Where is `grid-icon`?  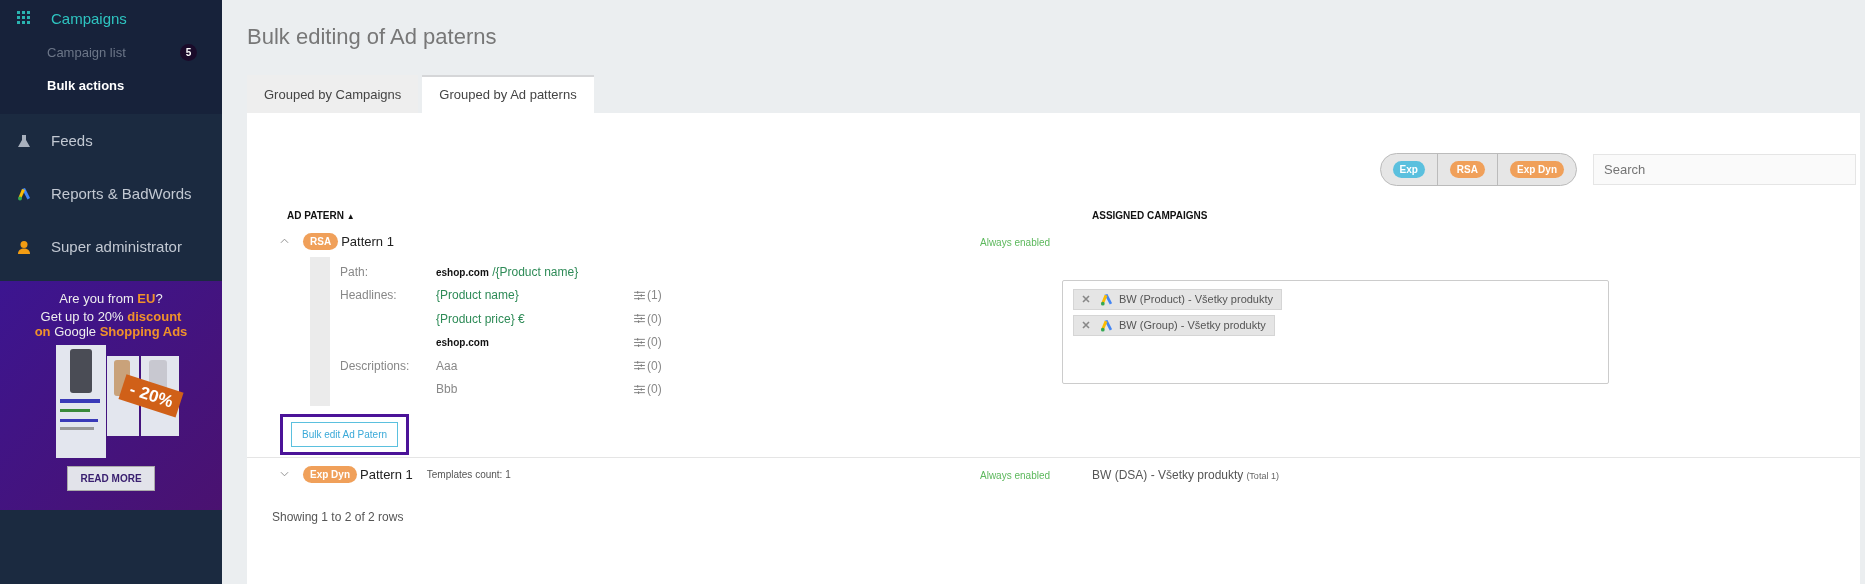 grid-icon is located at coordinates (24, 18).